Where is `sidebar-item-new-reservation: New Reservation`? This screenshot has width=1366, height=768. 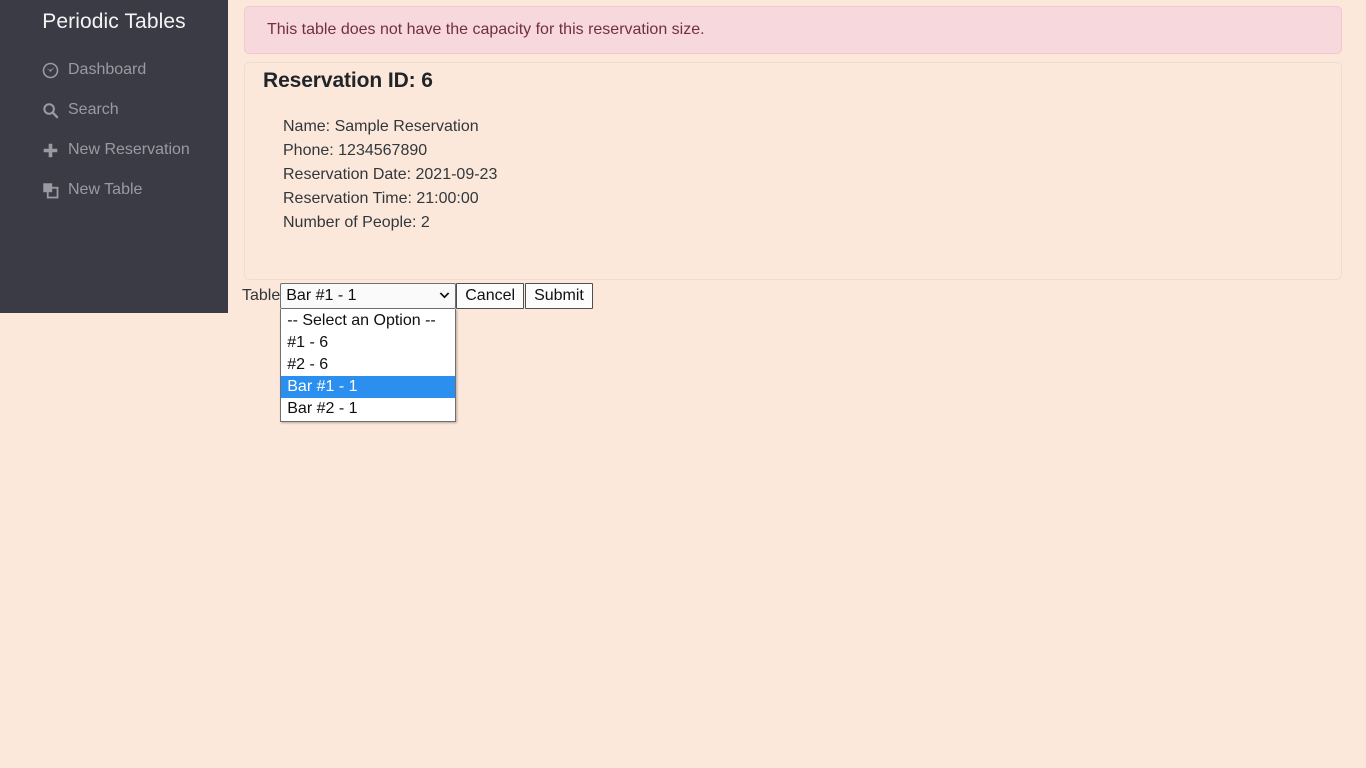
sidebar-item-new-reservation: New Reservation is located at coordinates (114, 150).